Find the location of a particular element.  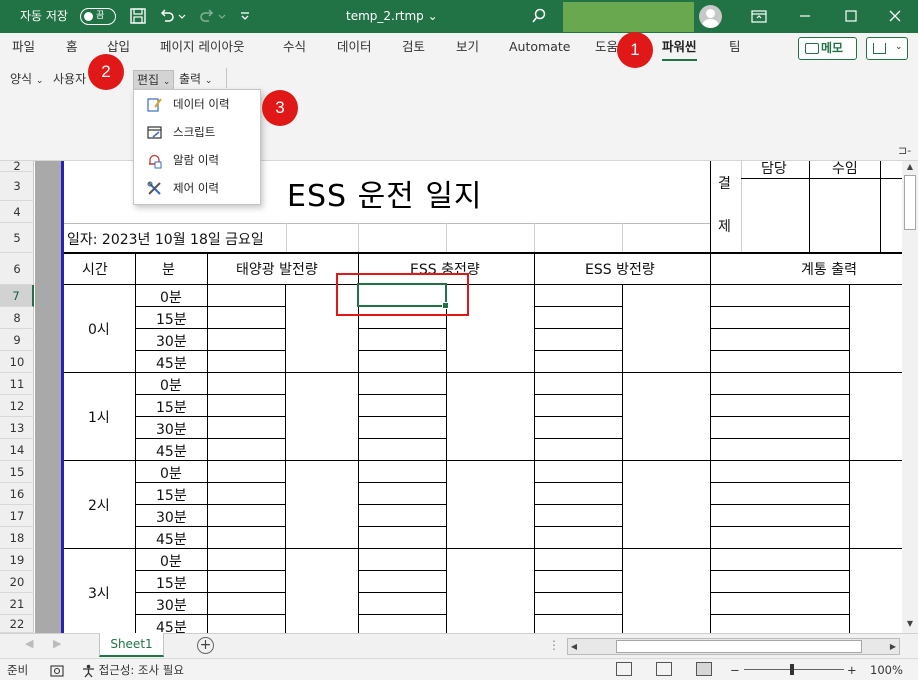

redo-icon is located at coordinates (207, 16).